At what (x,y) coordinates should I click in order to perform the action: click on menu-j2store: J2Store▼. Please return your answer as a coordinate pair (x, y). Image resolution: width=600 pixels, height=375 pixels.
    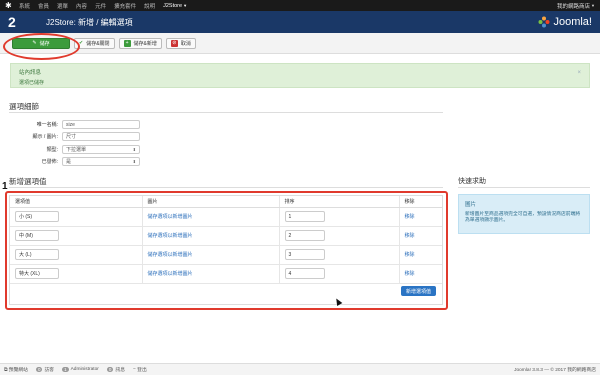
    Looking at the image, I should click on (175, 6).